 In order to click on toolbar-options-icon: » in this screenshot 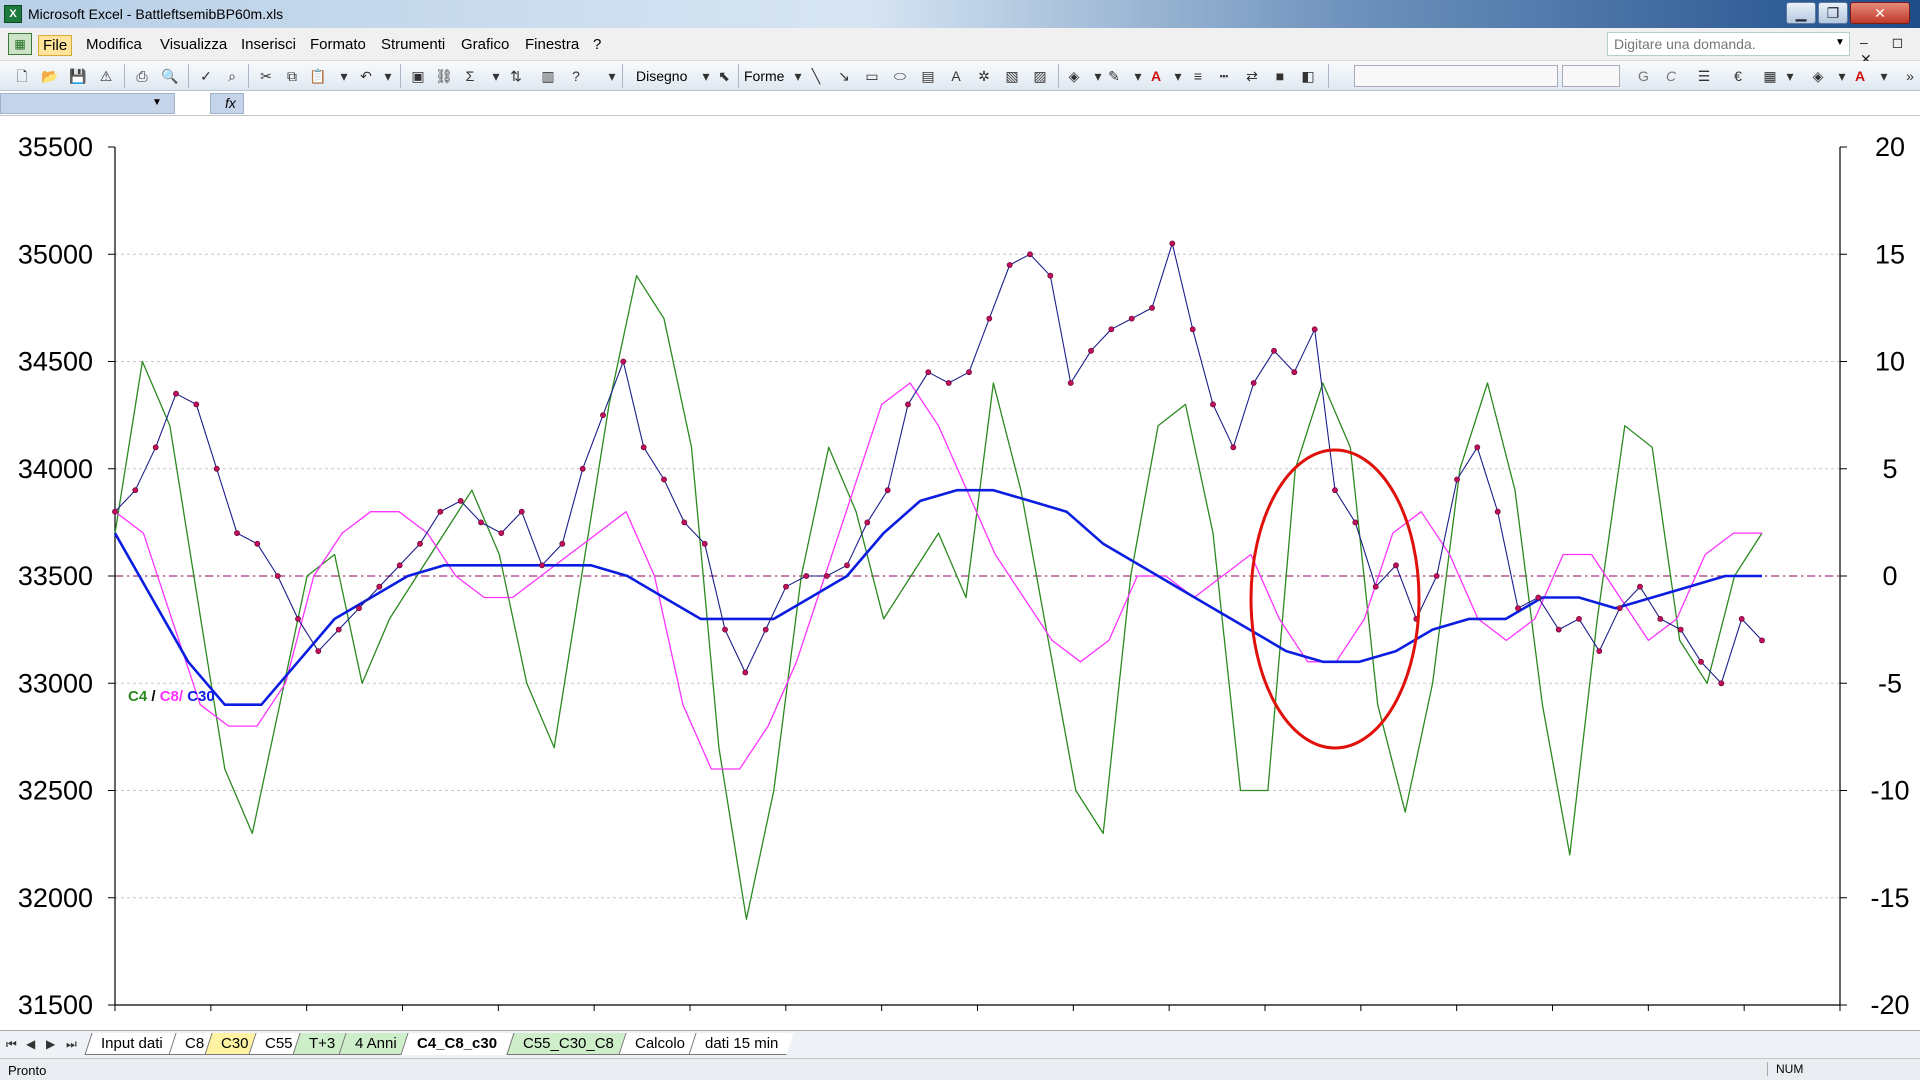, I will do `click(1910, 76)`.